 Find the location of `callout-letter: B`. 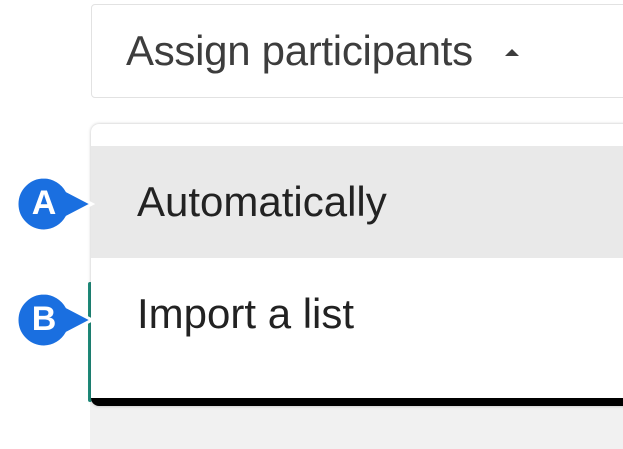

callout-letter: B is located at coordinates (44, 318).